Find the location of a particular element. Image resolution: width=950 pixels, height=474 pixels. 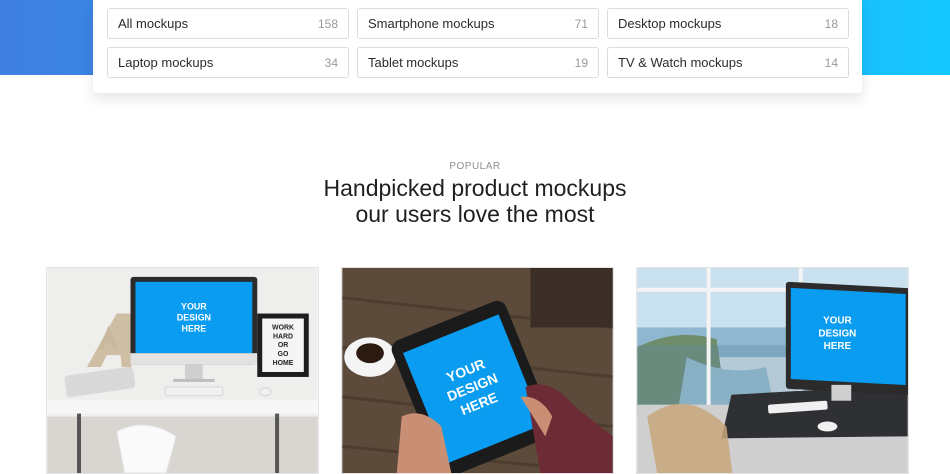

category-label: Desktop mockups is located at coordinates (670, 23).